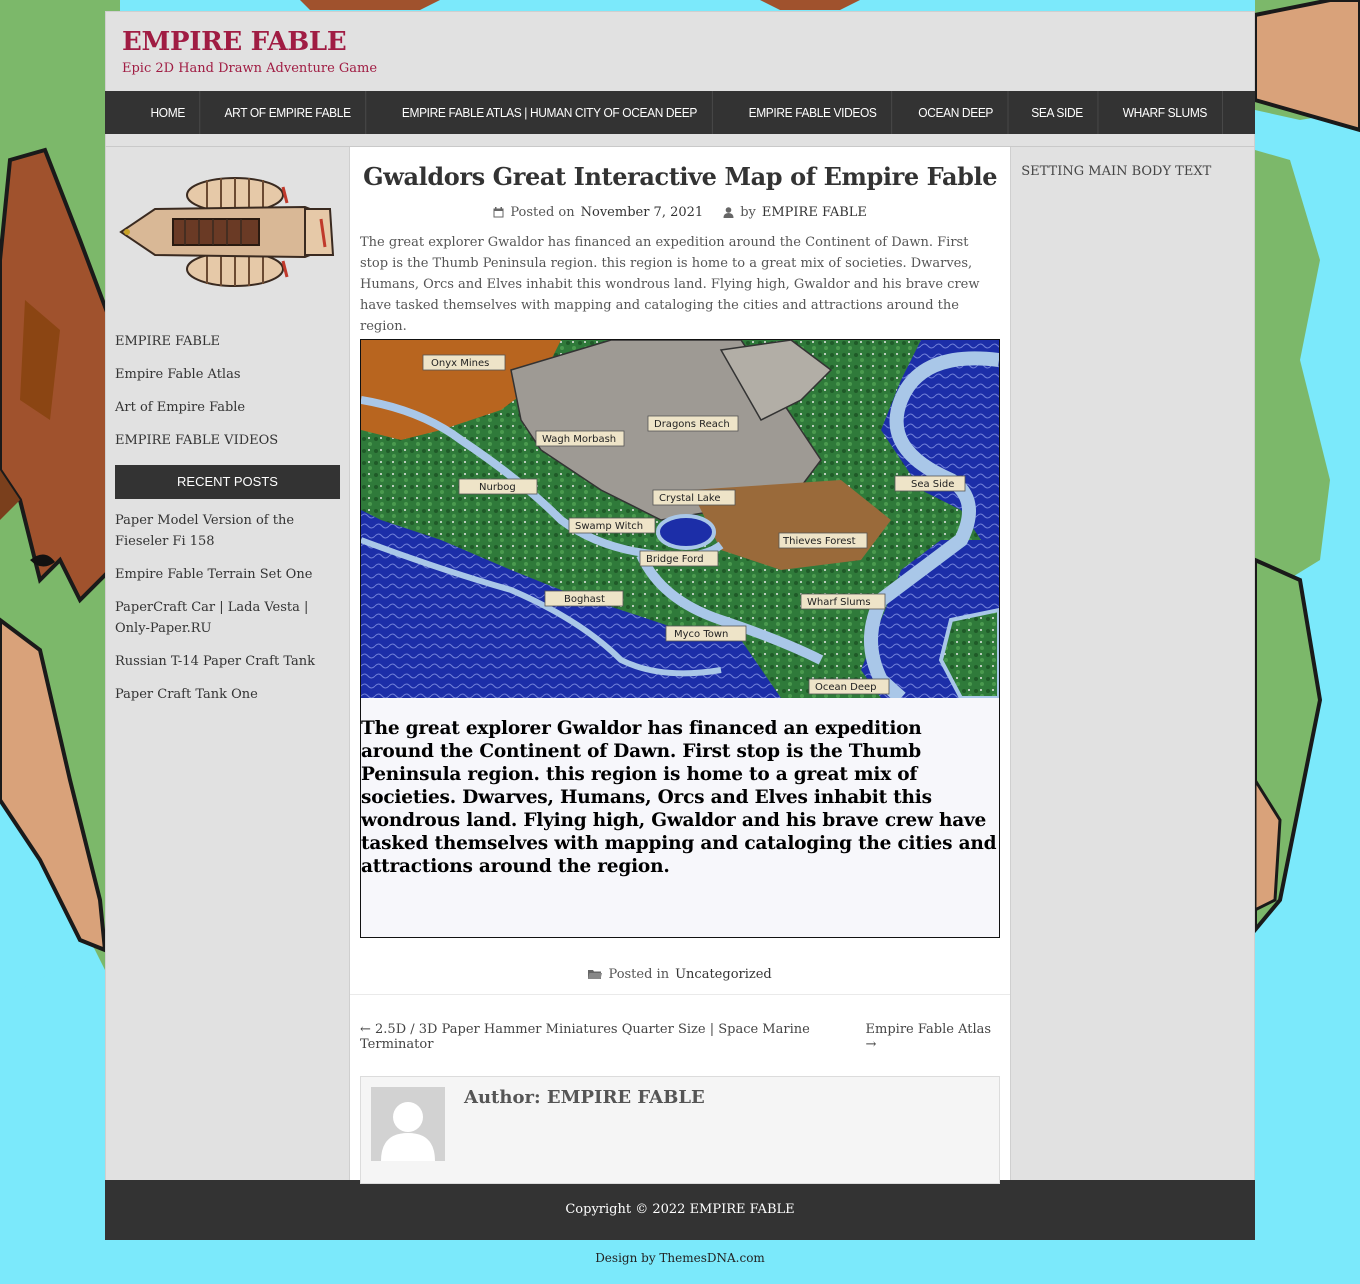 This screenshot has height=1284, width=1360. I want to click on map-label-nurbog: Nurbog, so click(497, 487).